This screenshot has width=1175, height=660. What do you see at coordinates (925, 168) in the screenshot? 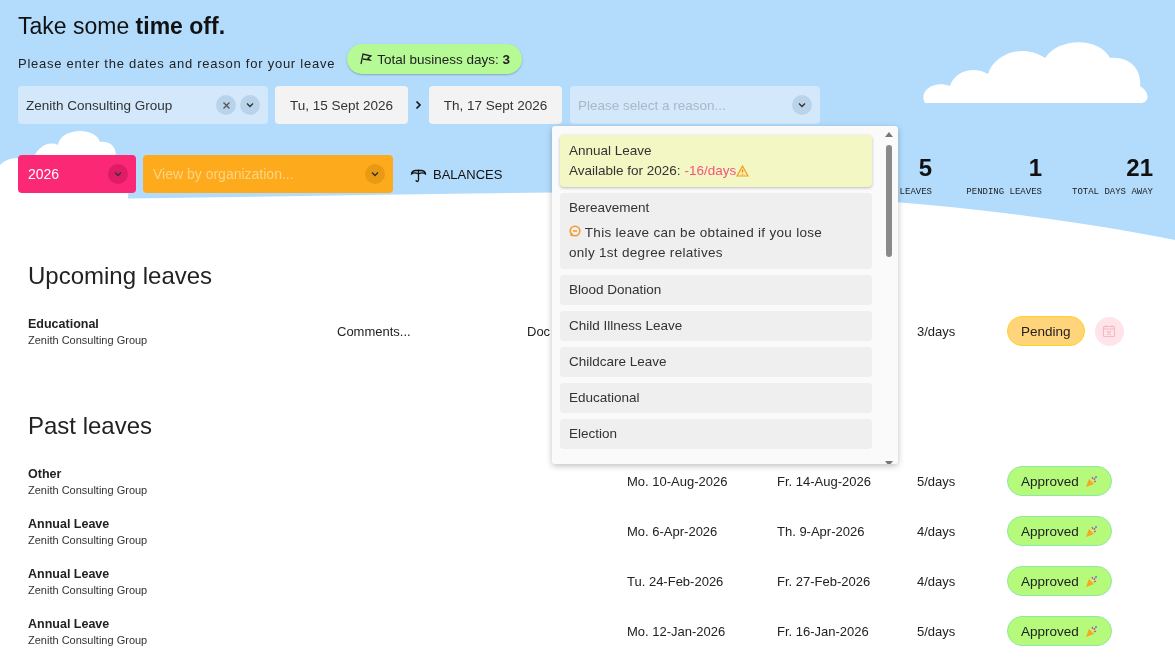
I see `stat-value: 5` at bounding box center [925, 168].